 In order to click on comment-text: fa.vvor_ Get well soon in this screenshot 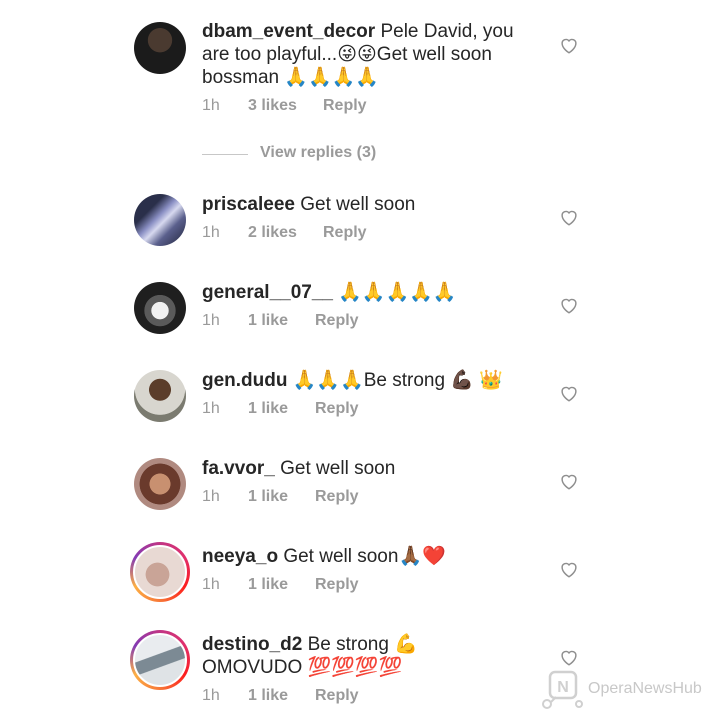, I will do `click(362, 468)`.